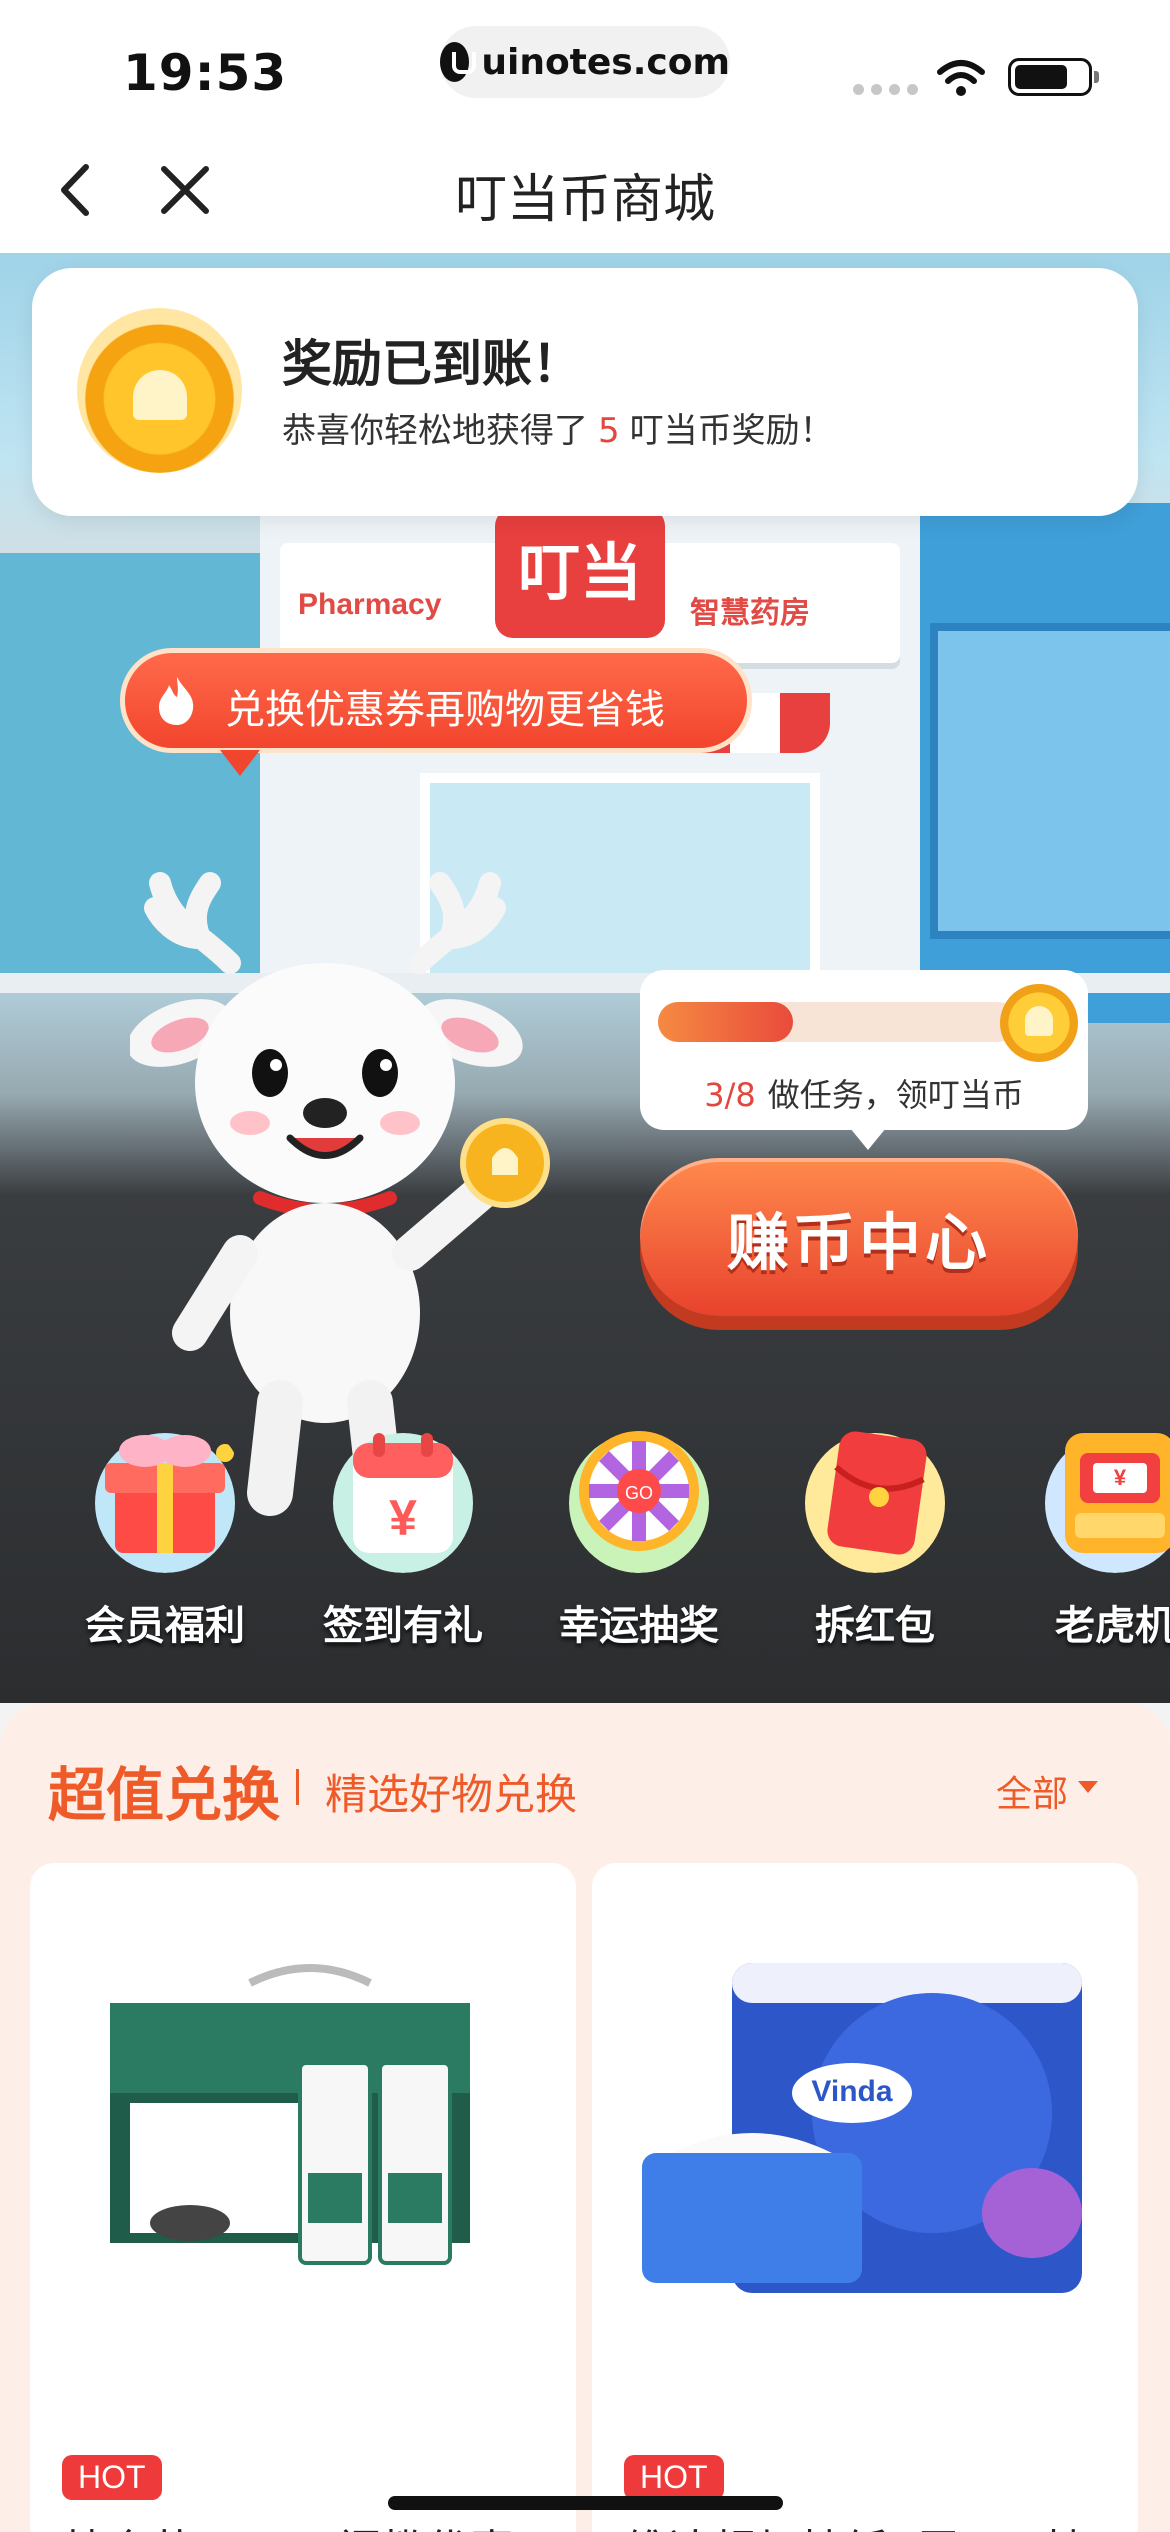 The image size is (1170, 2532). What do you see at coordinates (862, 2128) in the screenshot?
I see `tissue-pack-image: Vinda` at bounding box center [862, 2128].